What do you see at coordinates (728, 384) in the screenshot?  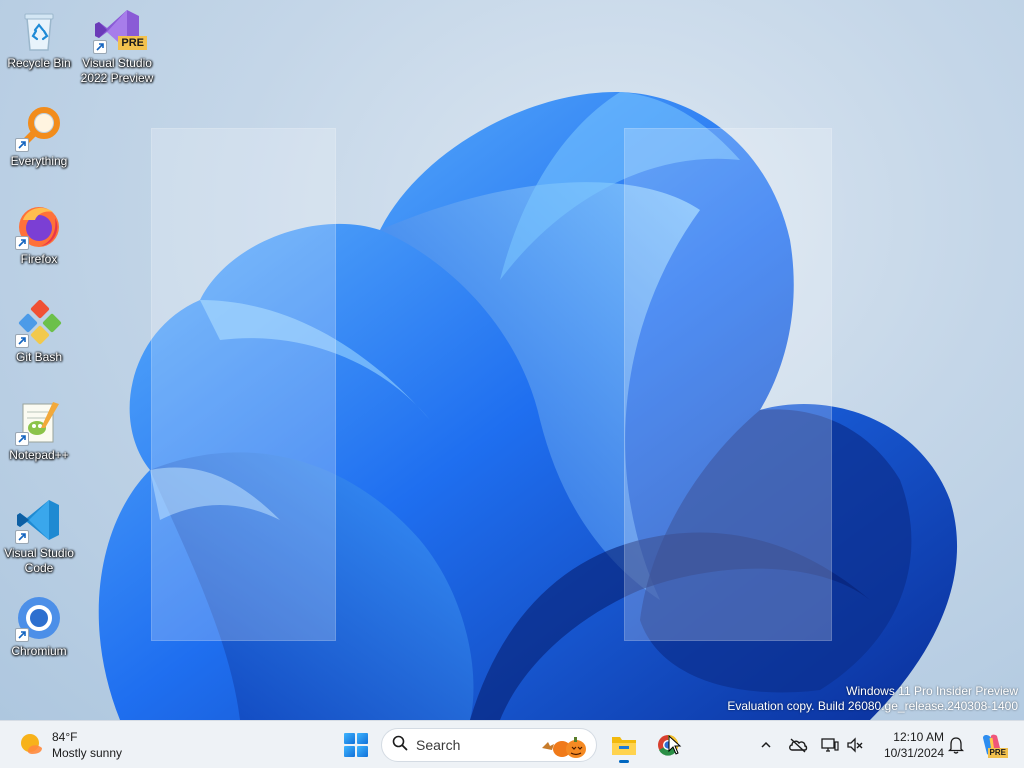 I see `ghost-window-right` at bounding box center [728, 384].